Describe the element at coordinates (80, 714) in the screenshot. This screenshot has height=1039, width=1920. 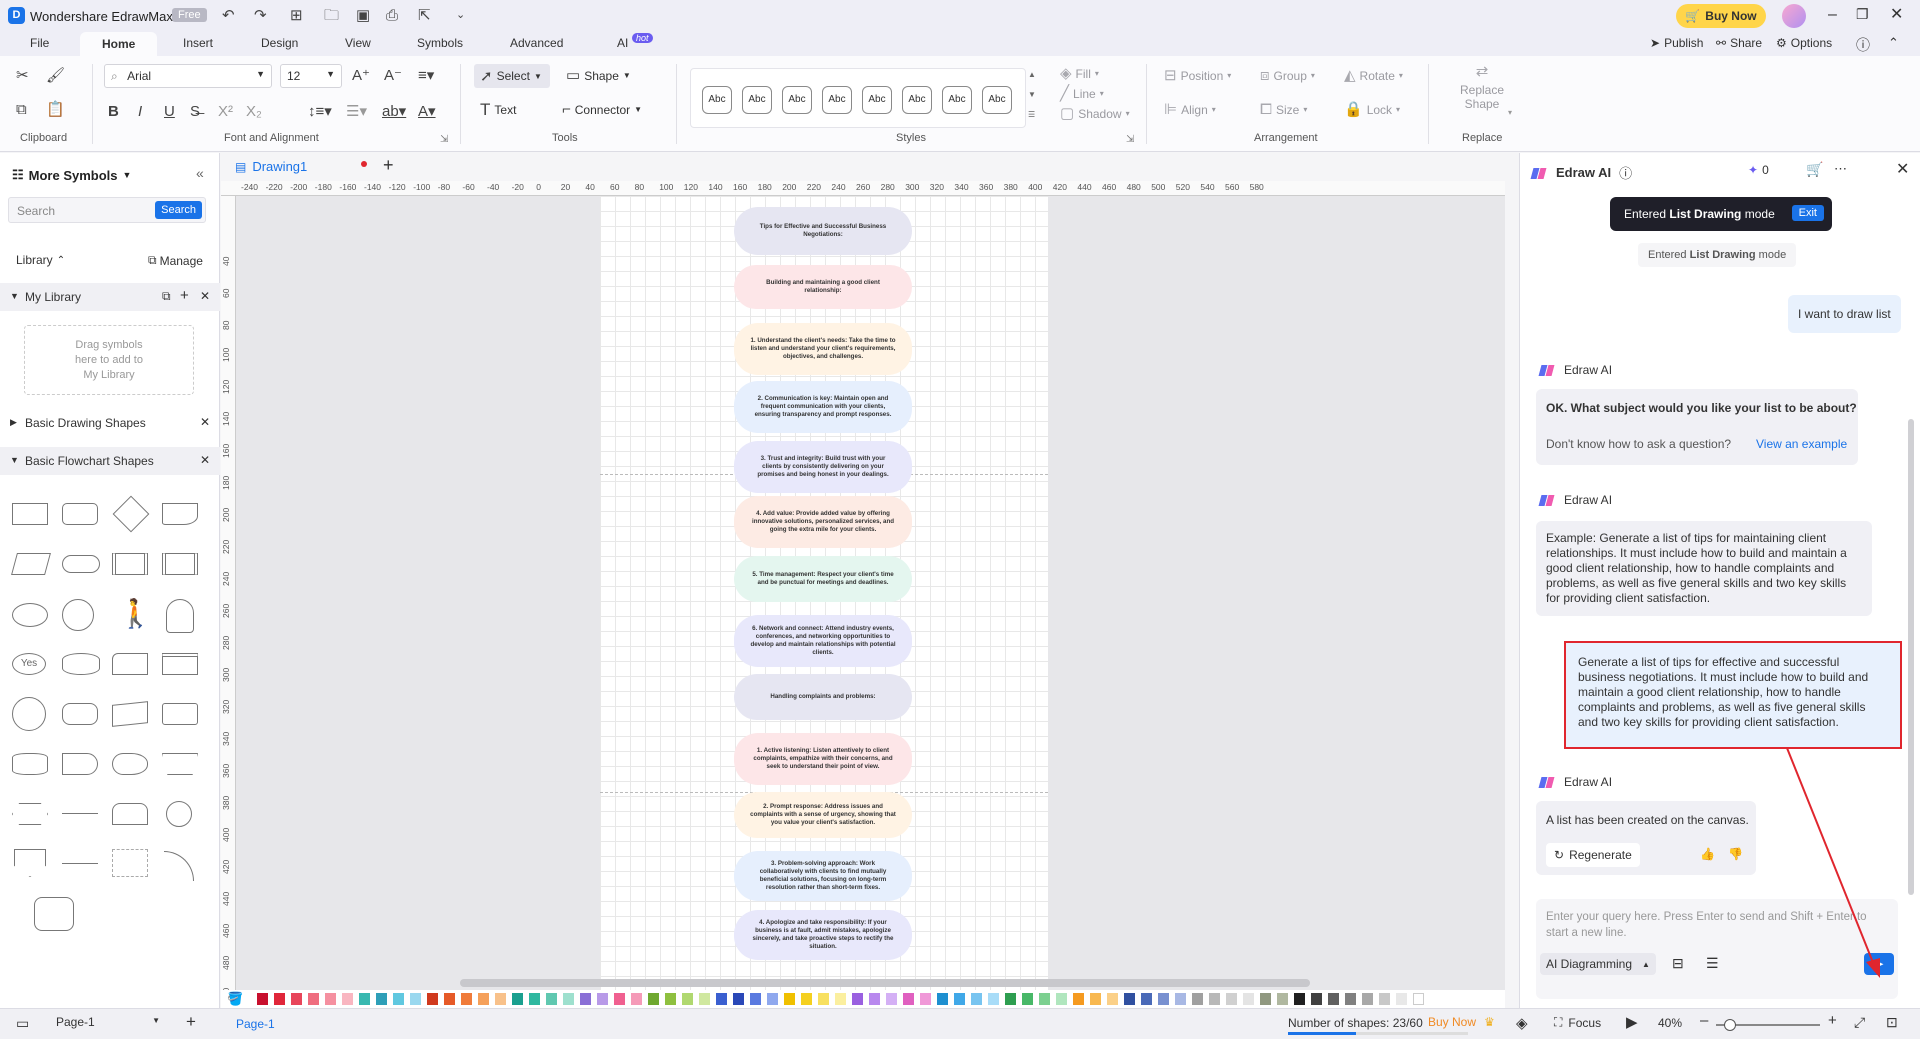
I see `stored-data-shape` at that location.